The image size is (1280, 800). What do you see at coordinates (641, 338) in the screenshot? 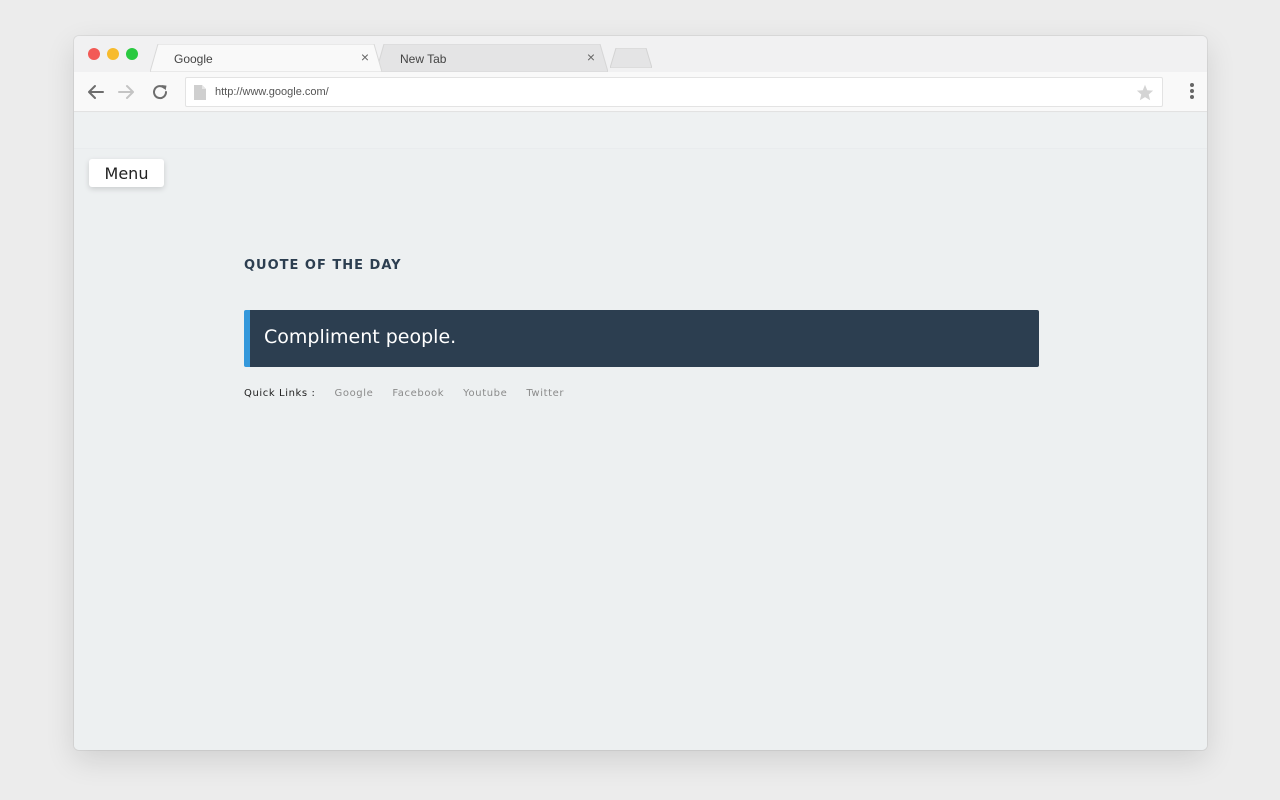
I see `quote-box: Compliment people.` at bounding box center [641, 338].